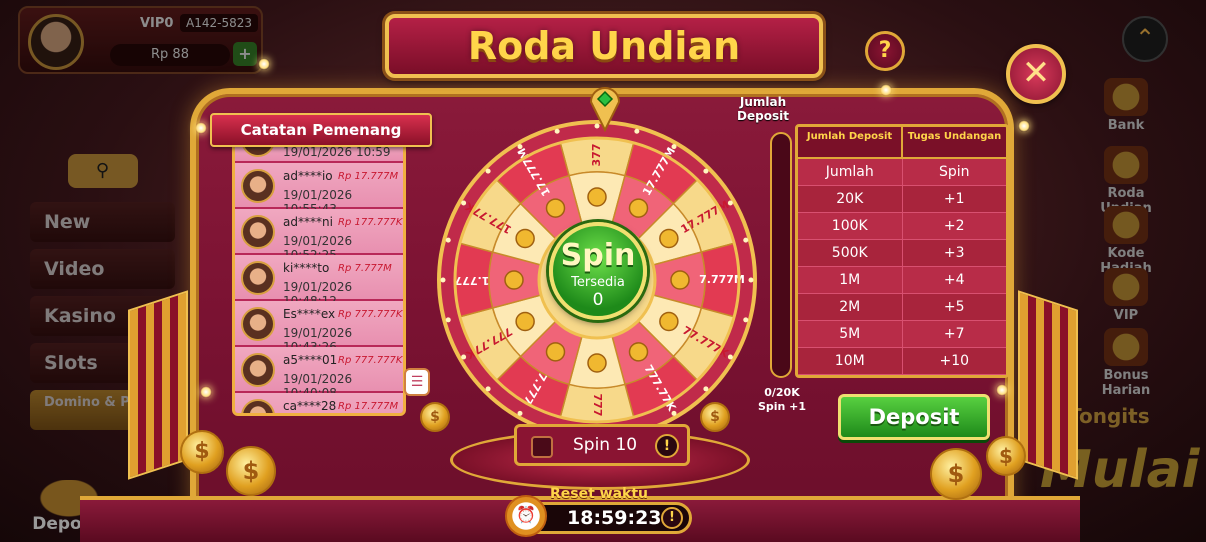 The image size is (1206, 542). What do you see at coordinates (102, 171) in the screenshot?
I see `search-icon: ⚲` at bounding box center [102, 171].